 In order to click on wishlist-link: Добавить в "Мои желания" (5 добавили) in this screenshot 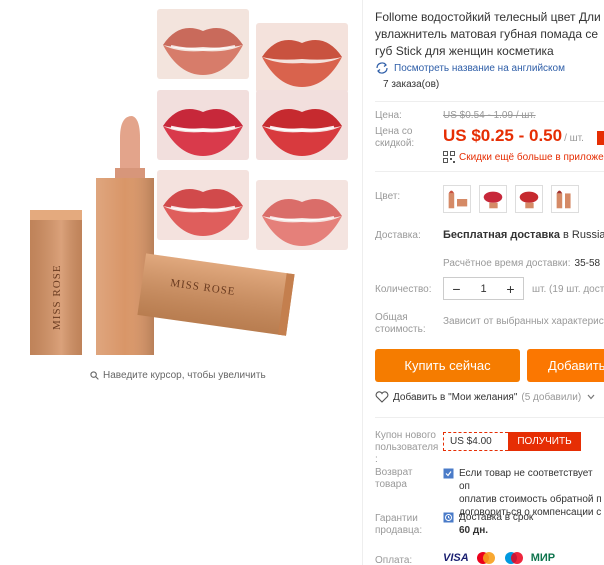, I will do `click(485, 397)`.